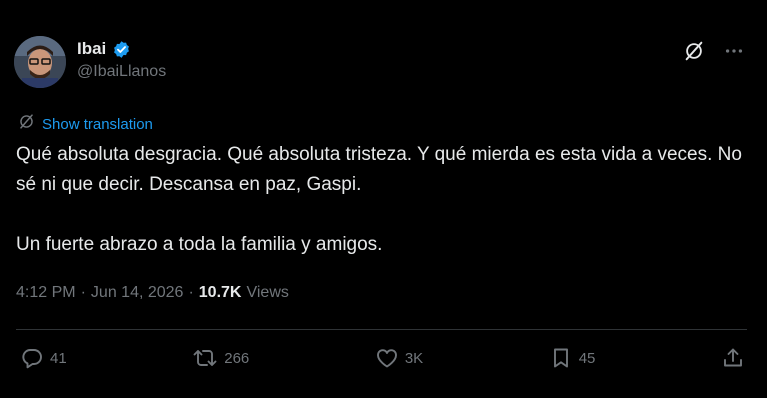  I want to click on action-bar: 41 266 3K 45, so click(382, 358).